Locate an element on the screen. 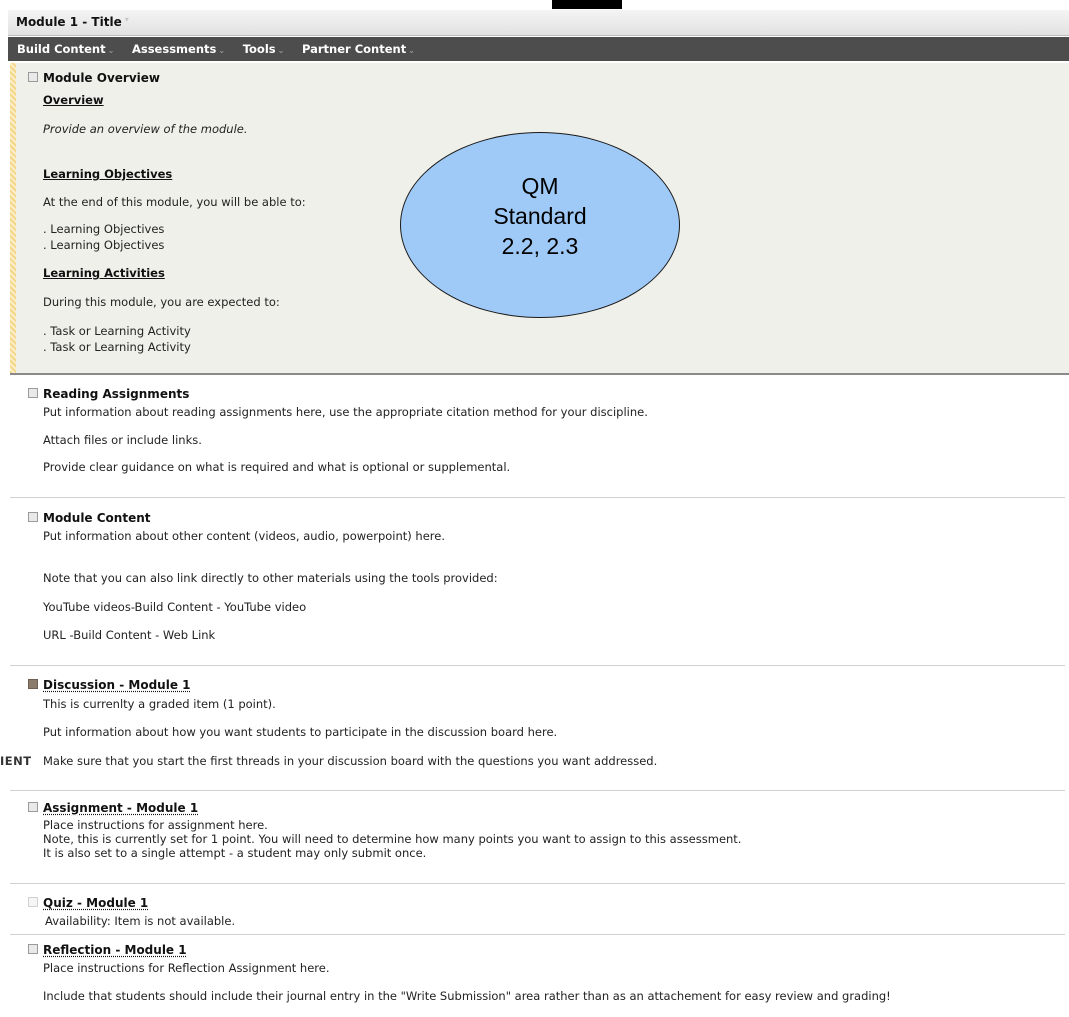 Image resolution: width=1069 pixels, height=1017 pixels. qm-standard-callout: QM Standard 2.2, 2.3 is located at coordinates (540, 225).